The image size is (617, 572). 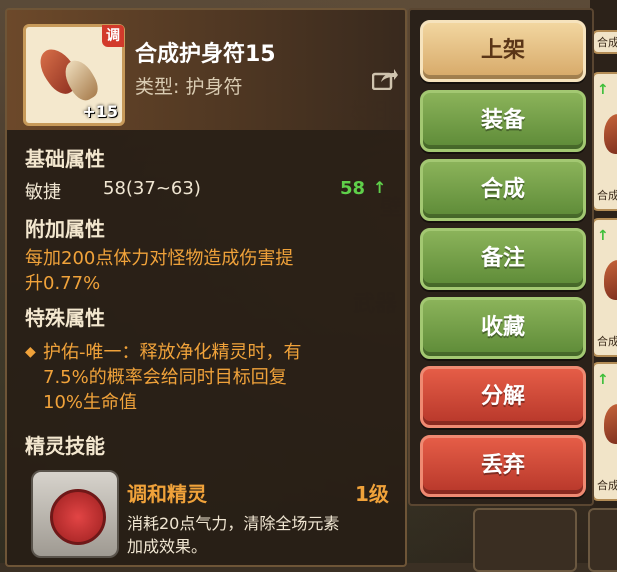 I want to click on extra-attribute-text: 升0.77%, so click(x=63, y=283).